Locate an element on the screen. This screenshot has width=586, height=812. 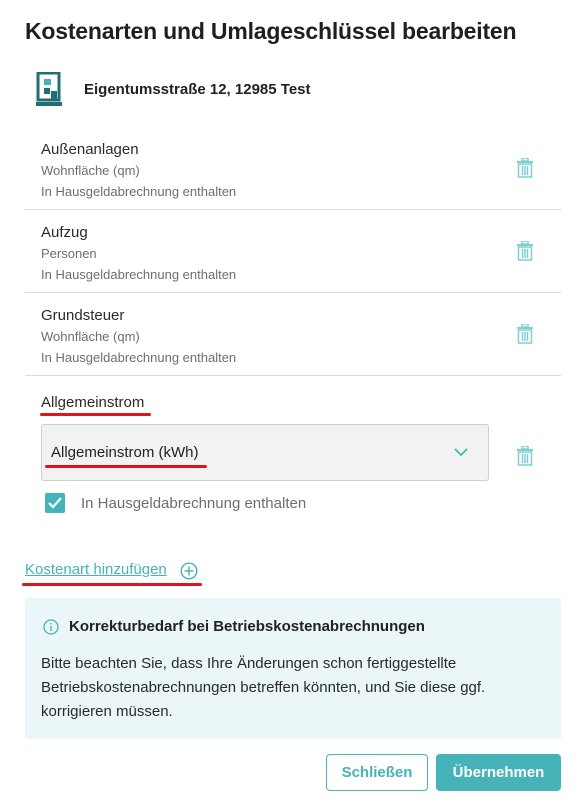
chevron-down-icon is located at coordinates (461, 452).